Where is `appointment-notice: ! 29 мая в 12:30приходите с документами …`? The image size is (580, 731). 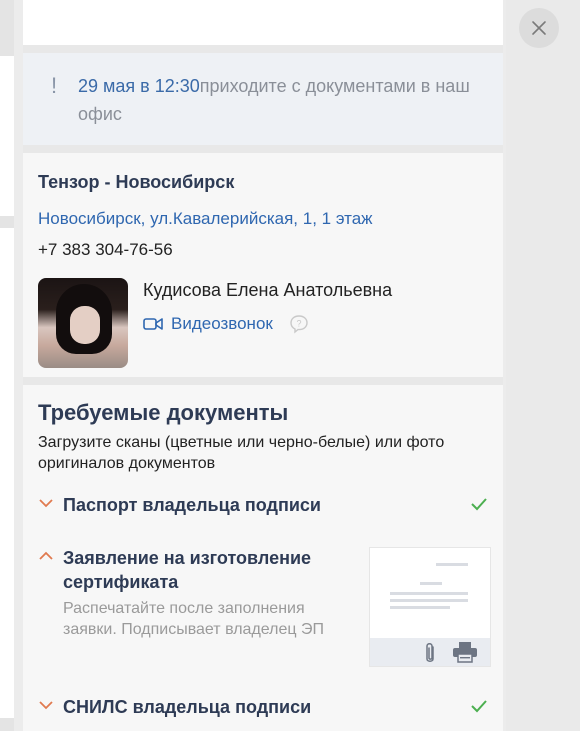
appointment-notice: ! 29 мая в 12:30приходите с документами … is located at coordinates (263, 99).